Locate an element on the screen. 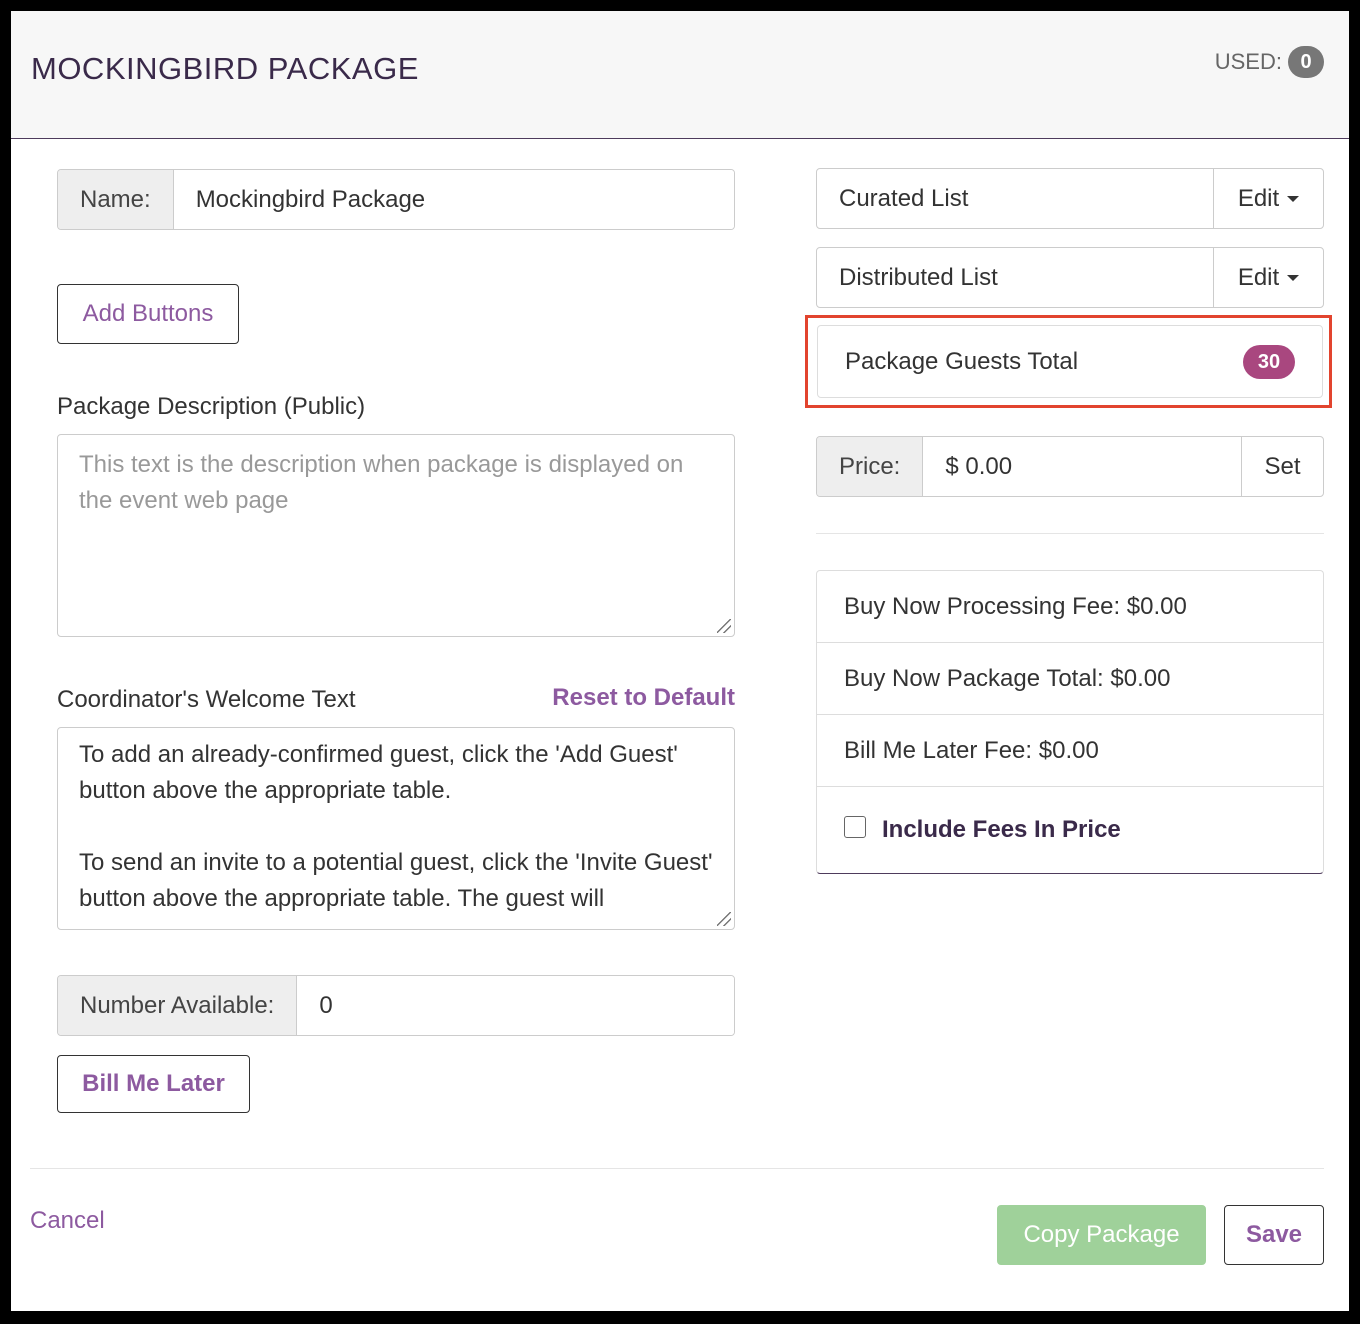 This screenshot has width=1360, height=1324. include-fees-checkbox is located at coordinates (855, 827).